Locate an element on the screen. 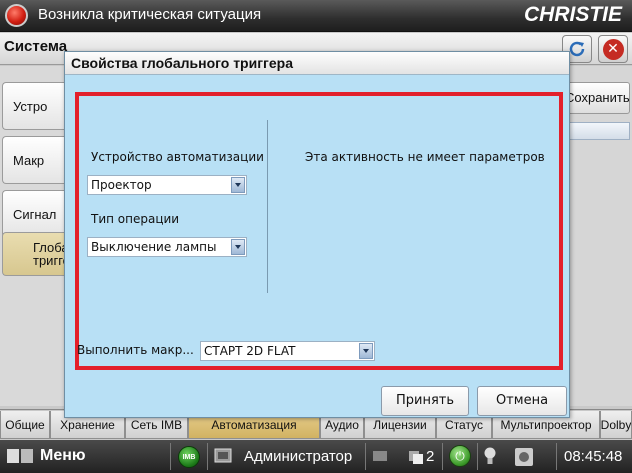 This screenshot has height=473, width=632. clock-time: 08:45:48 is located at coordinates (593, 456).